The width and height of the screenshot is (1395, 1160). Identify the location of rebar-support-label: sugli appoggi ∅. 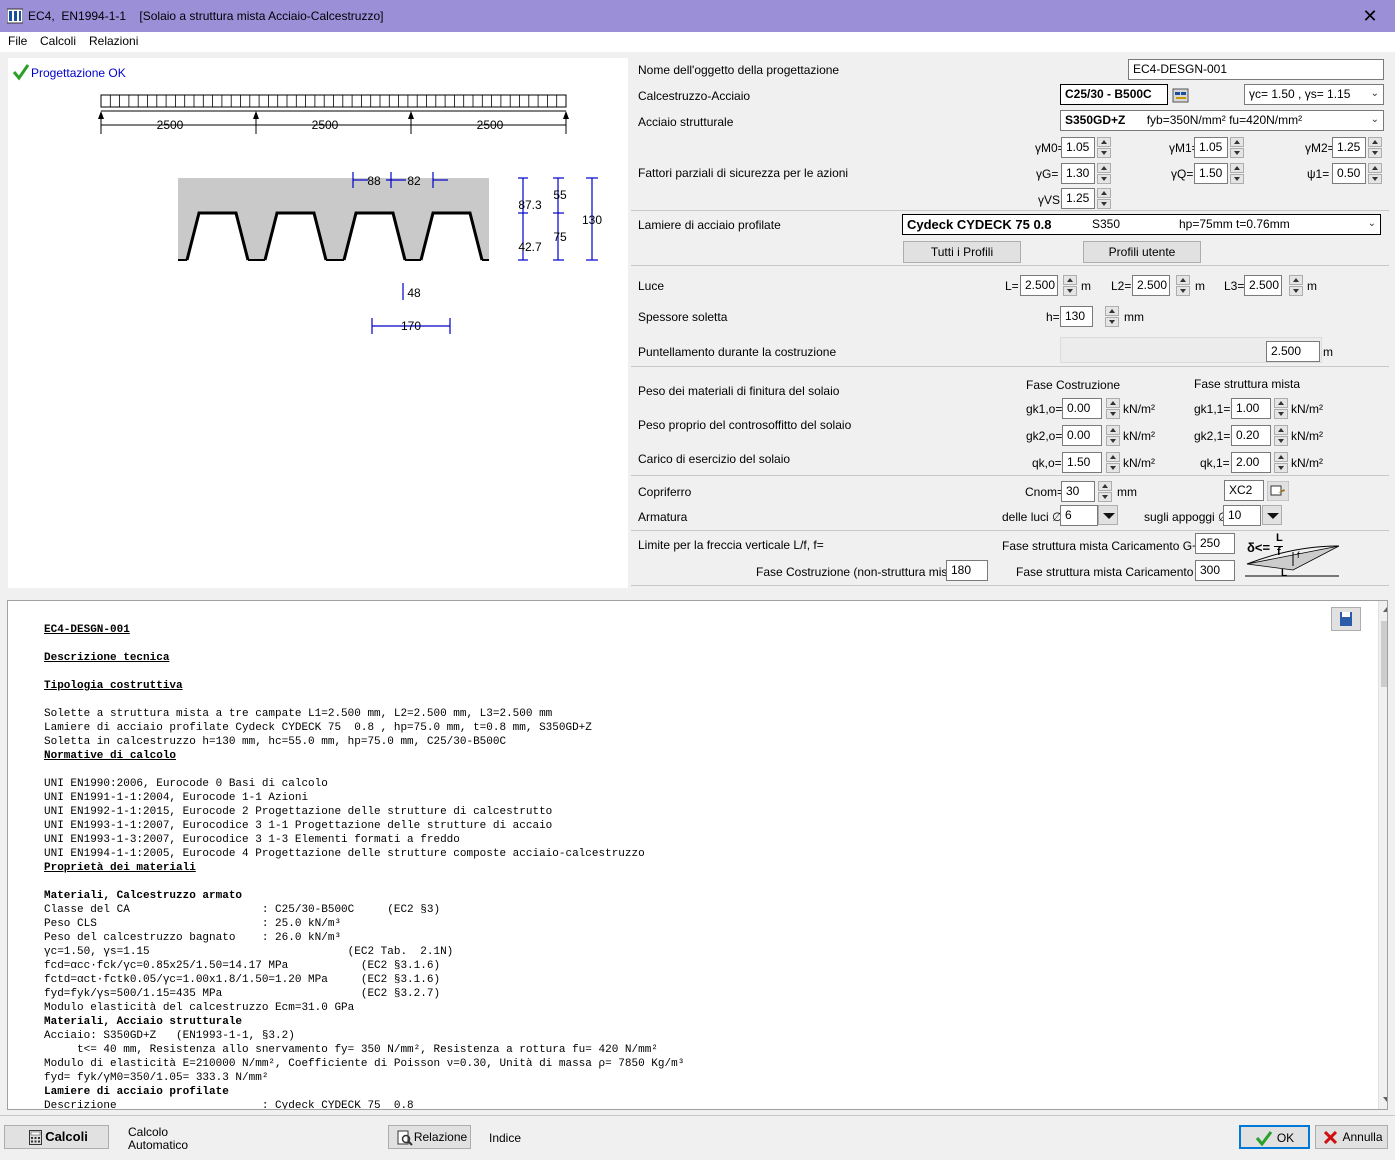
(1186, 517).